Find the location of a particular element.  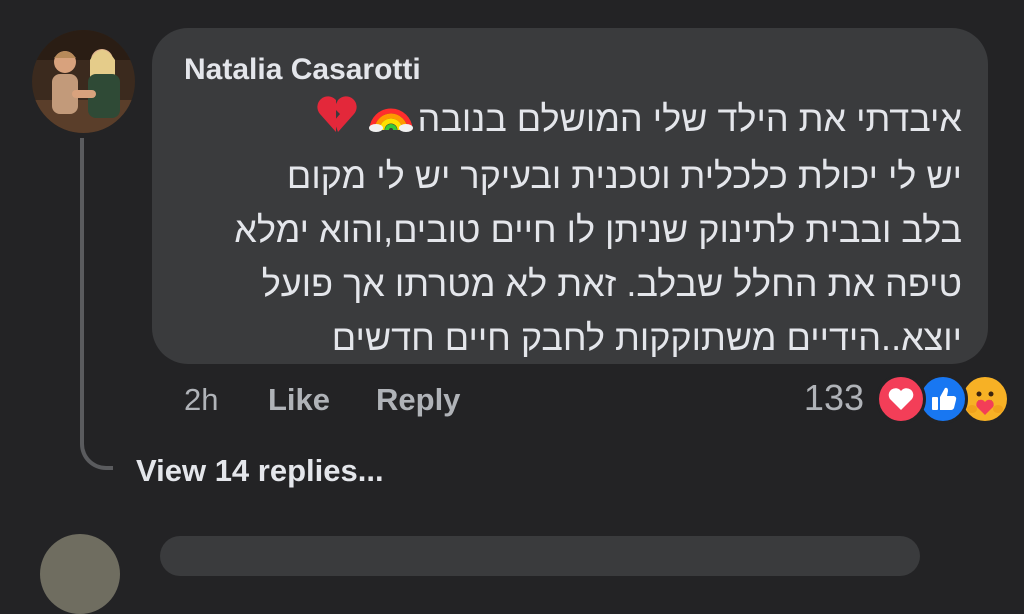

comment-author: Natalia Casarotti is located at coordinates (302, 70).